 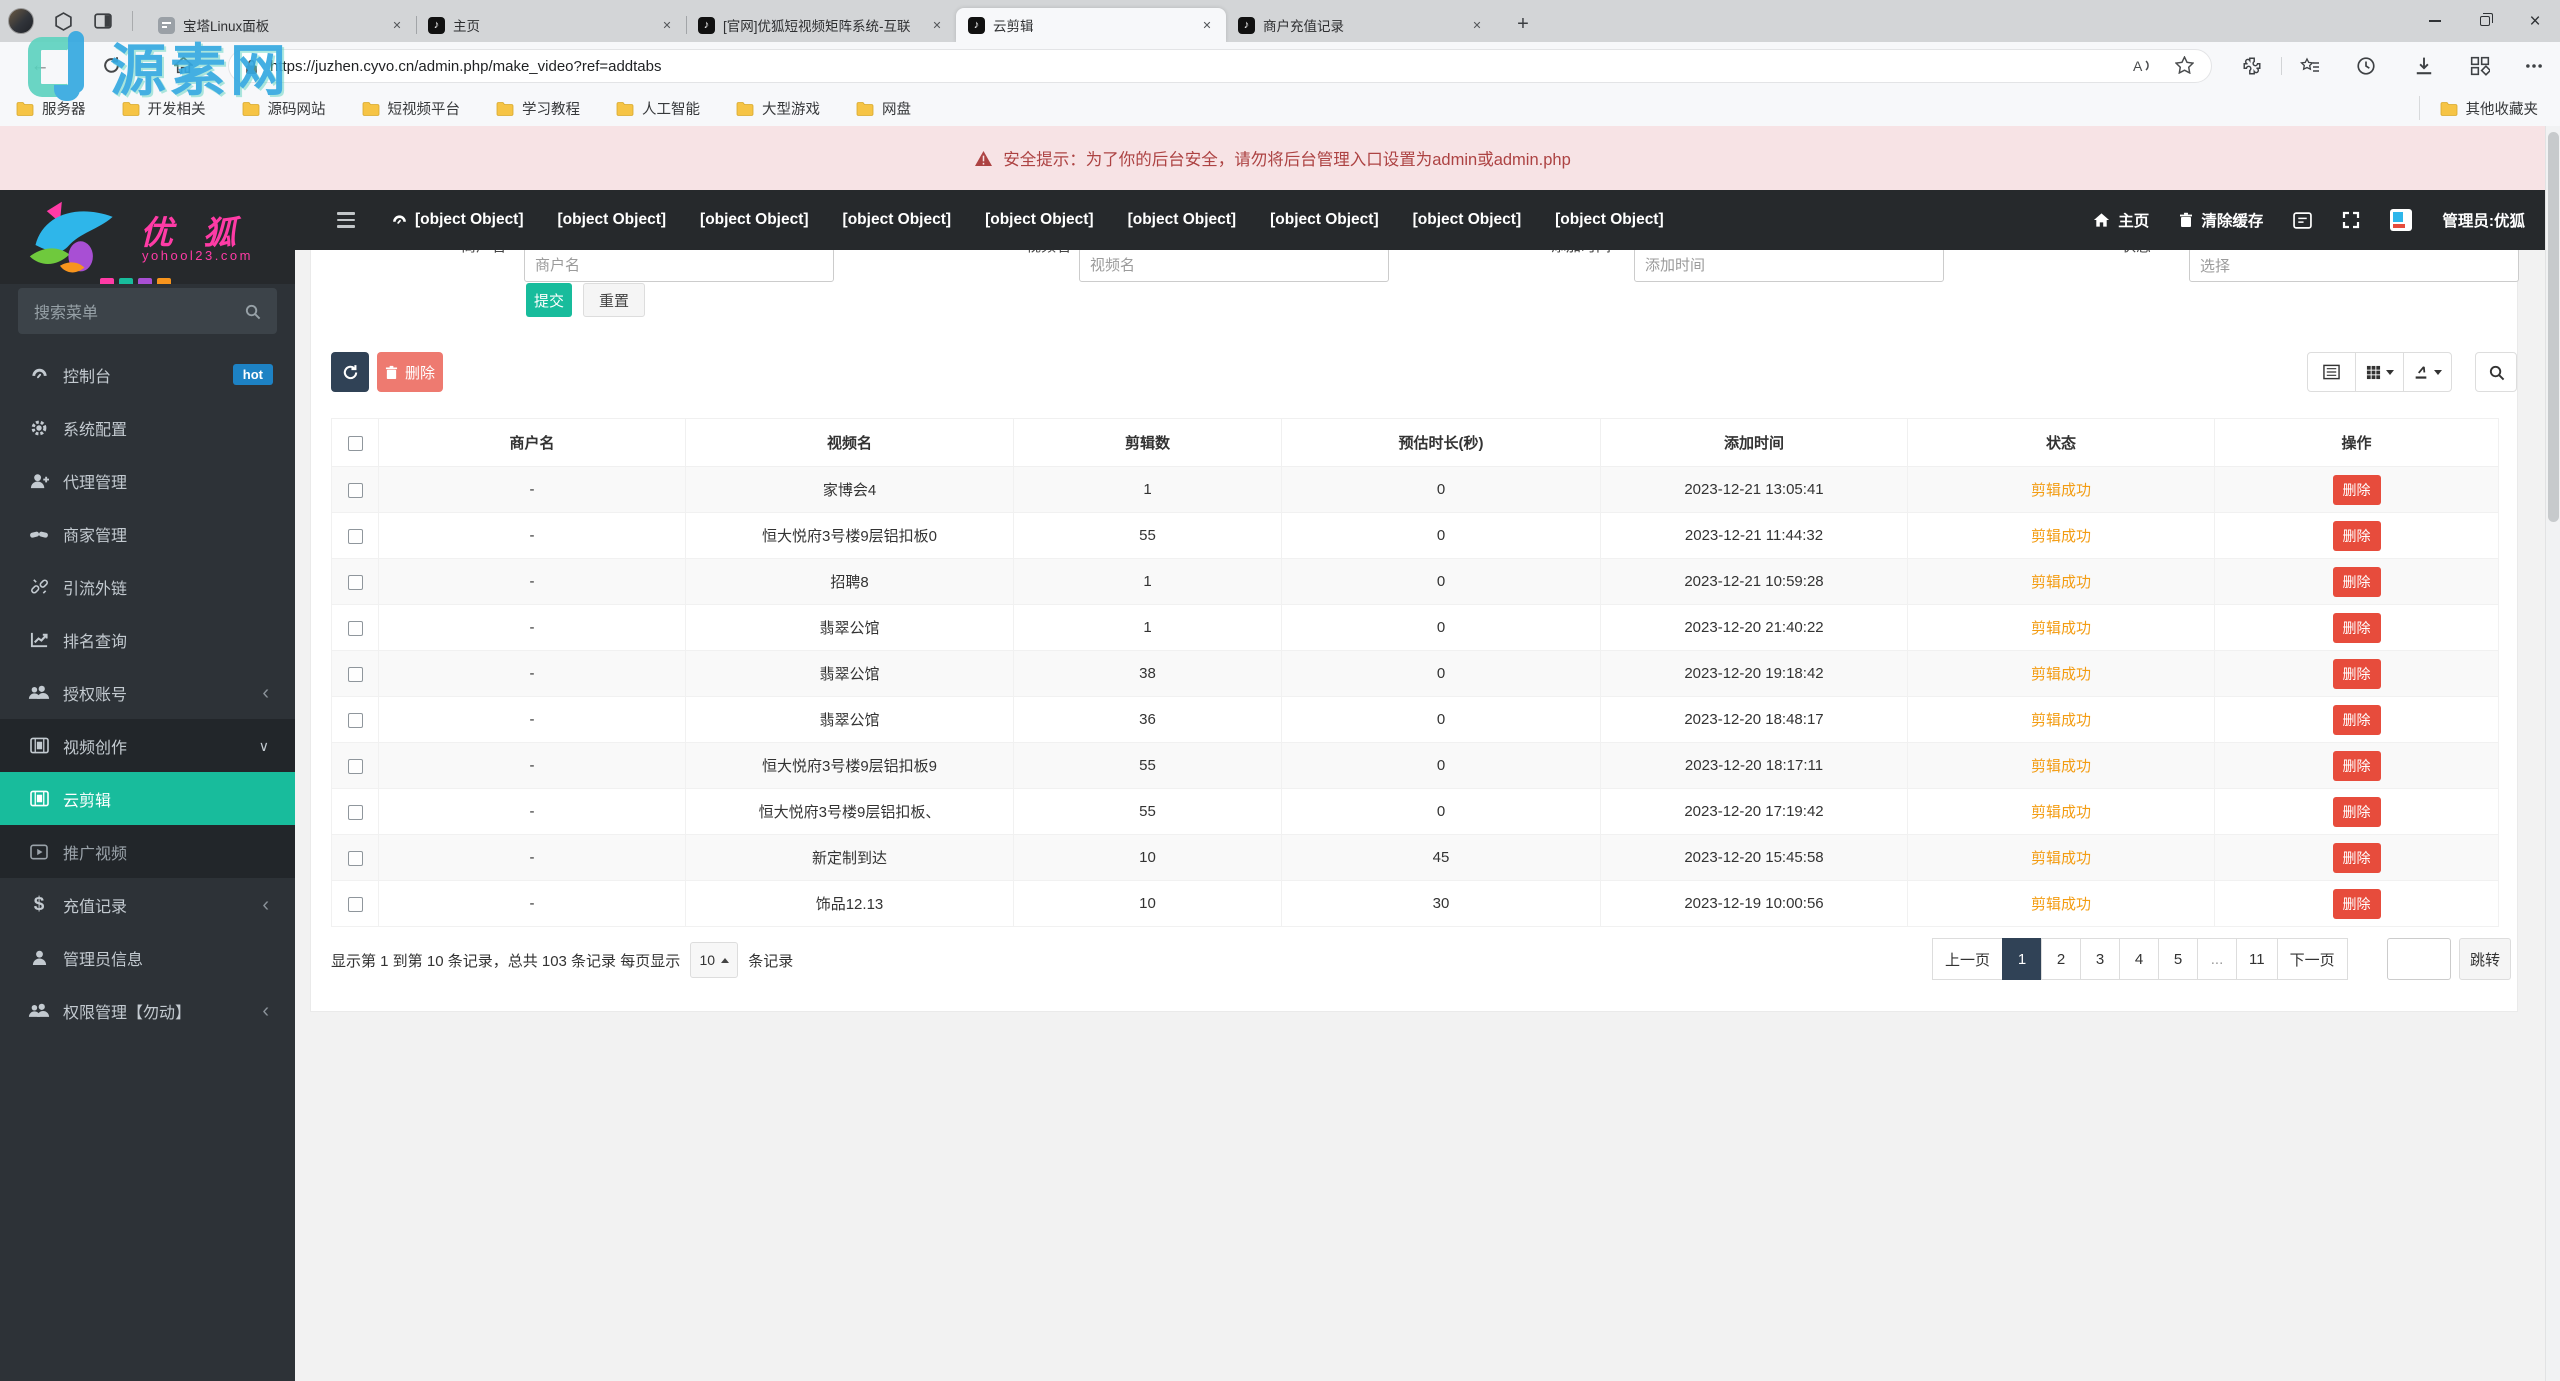 I want to click on sidebar-item-authorized-accounts: 授权账号 ‹, so click(x=147, y=692).